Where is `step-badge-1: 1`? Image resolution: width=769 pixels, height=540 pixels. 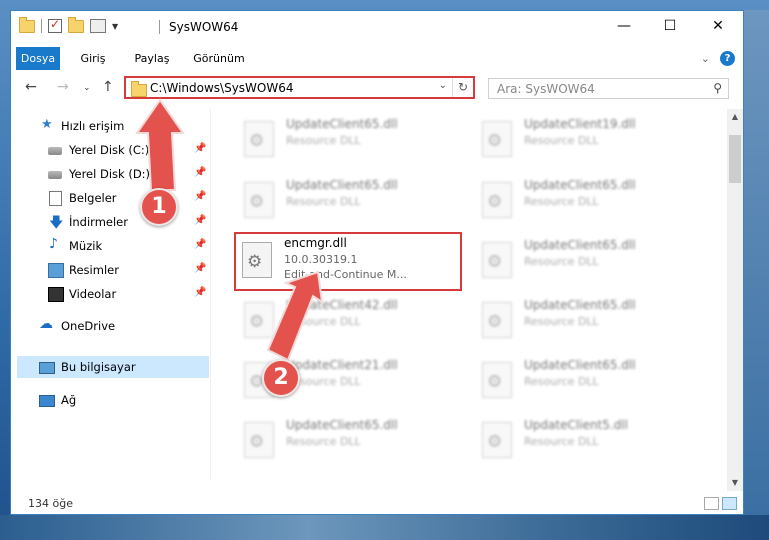
step-badge-1: 1 is located at coordinates (159, 207).